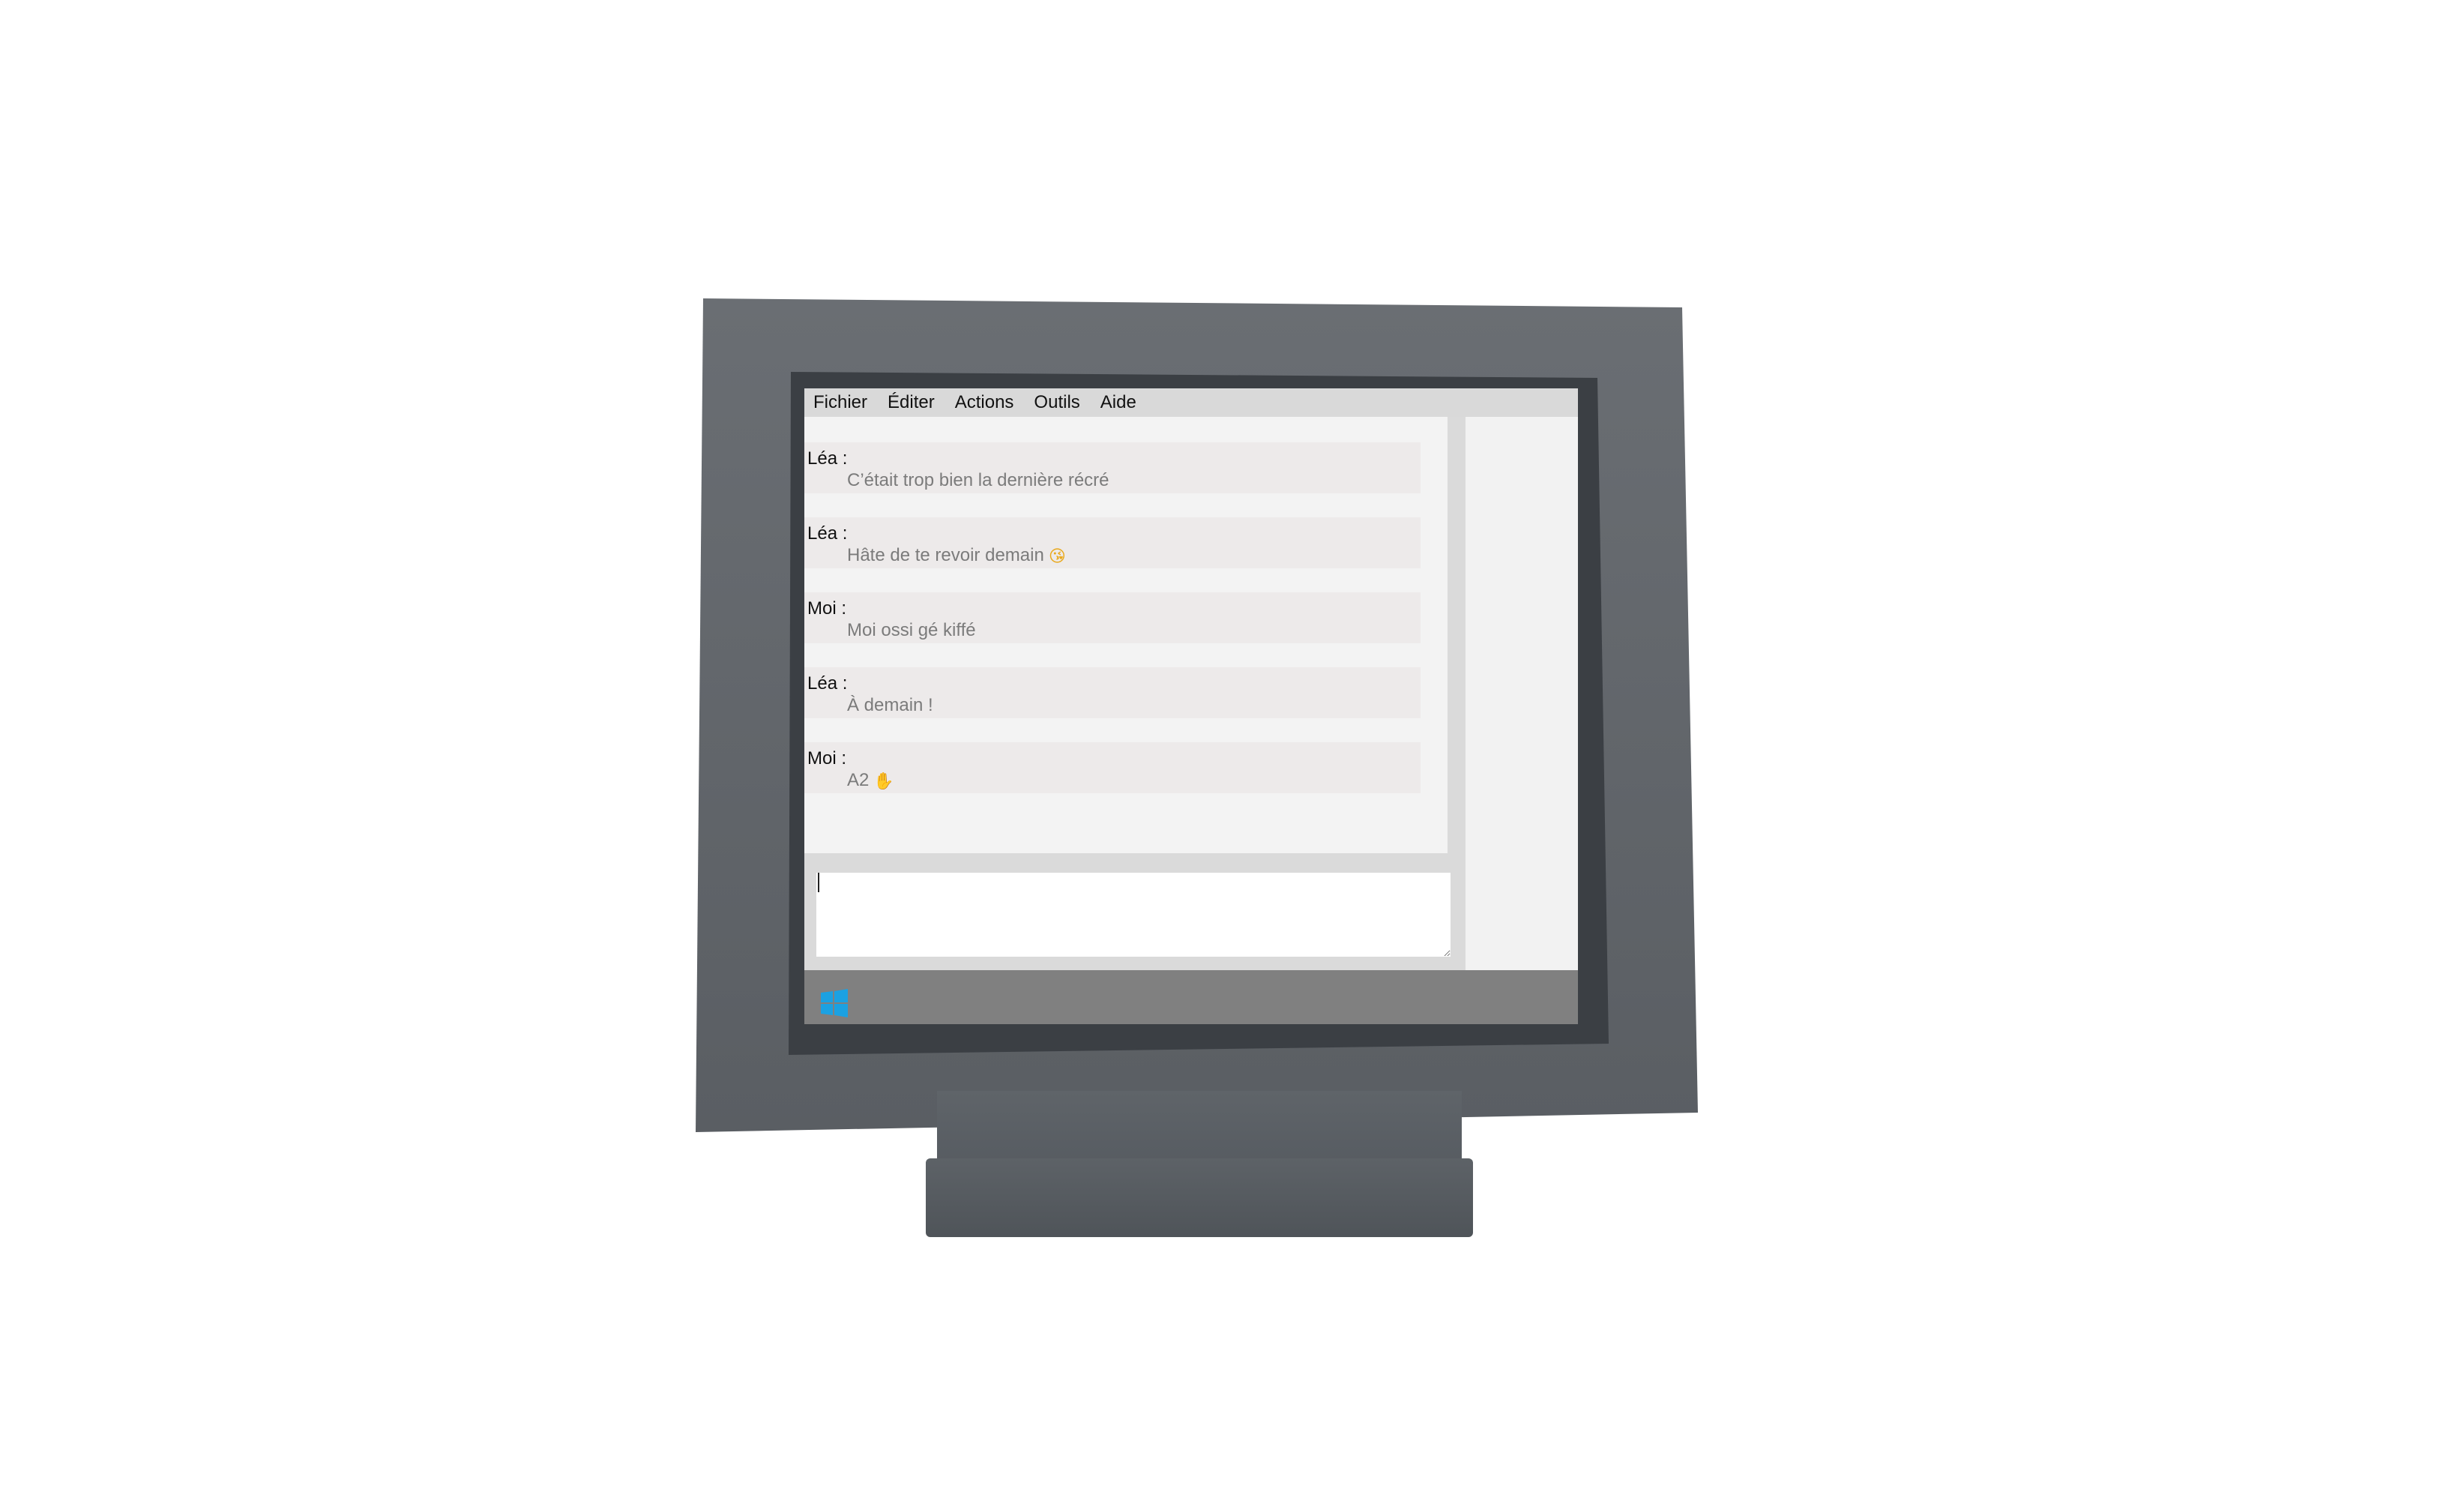 Image resolution: width=2464 pixels, height=1504 pixels. Describe the element at coordinates (956, 555) in the screenshot. I see `message-text: Hâte de te revoir demain 😘` at that location.